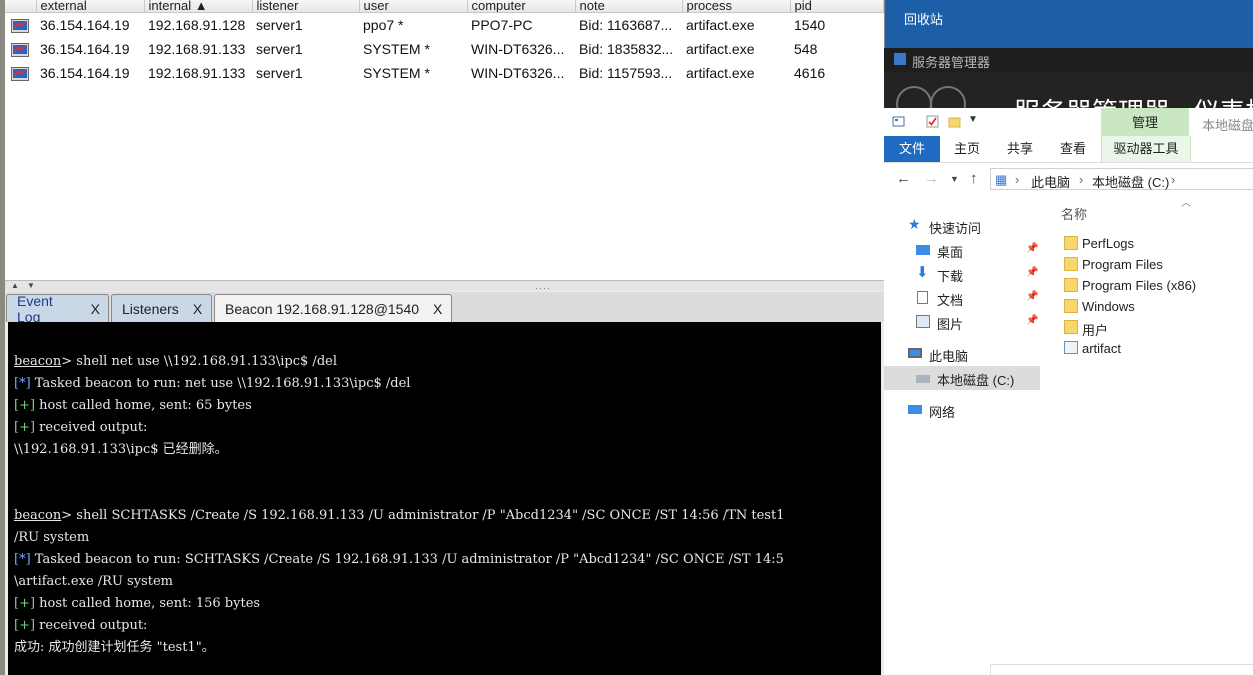  I want to click on col-external: external, so click(90, 6).